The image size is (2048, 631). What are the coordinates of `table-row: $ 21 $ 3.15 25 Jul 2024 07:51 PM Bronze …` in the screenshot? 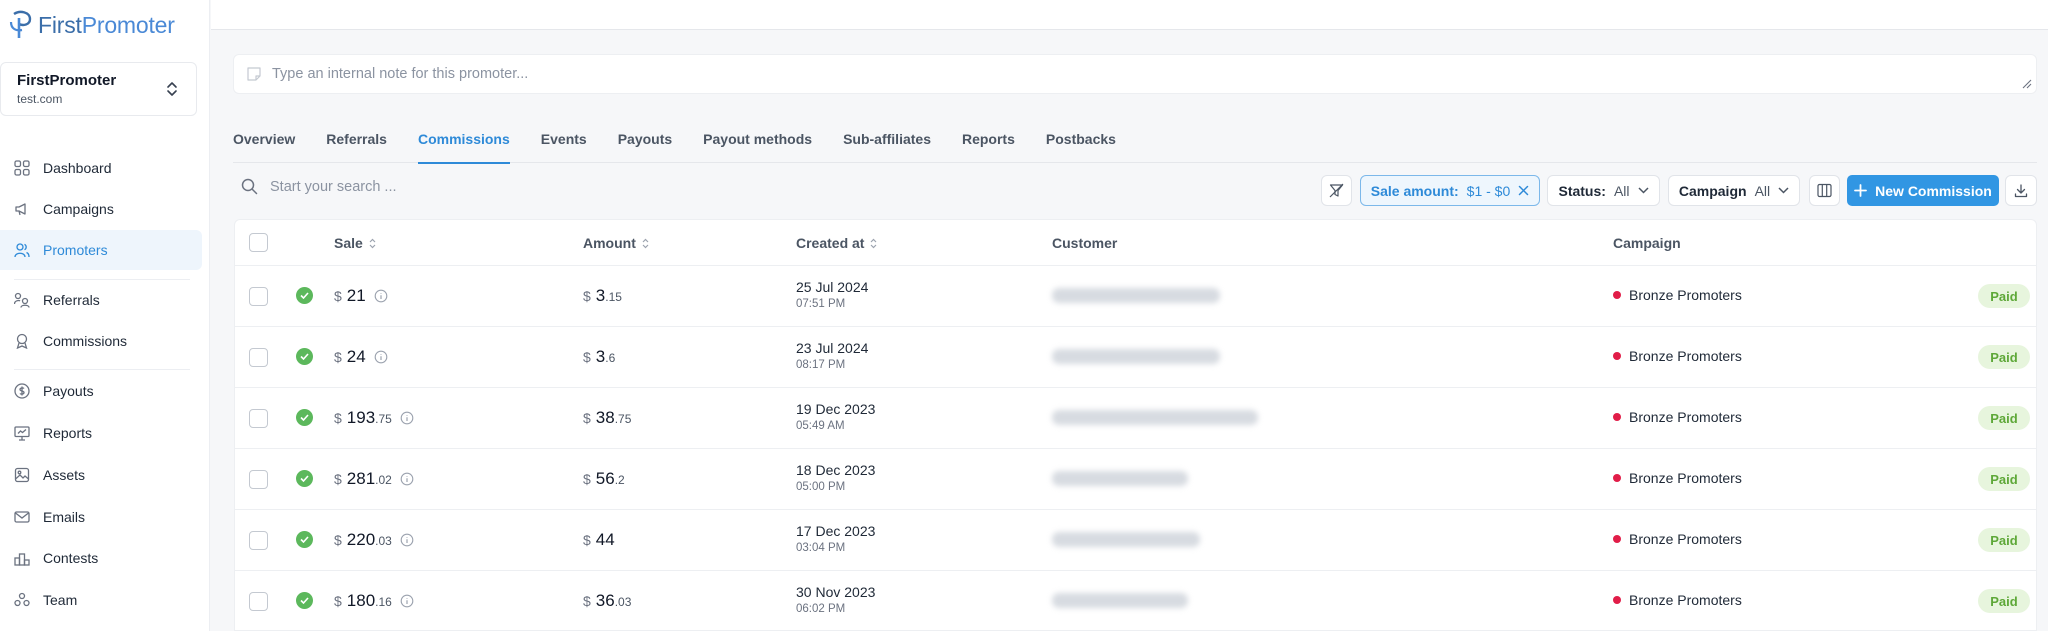 It's located at (1135, 296).